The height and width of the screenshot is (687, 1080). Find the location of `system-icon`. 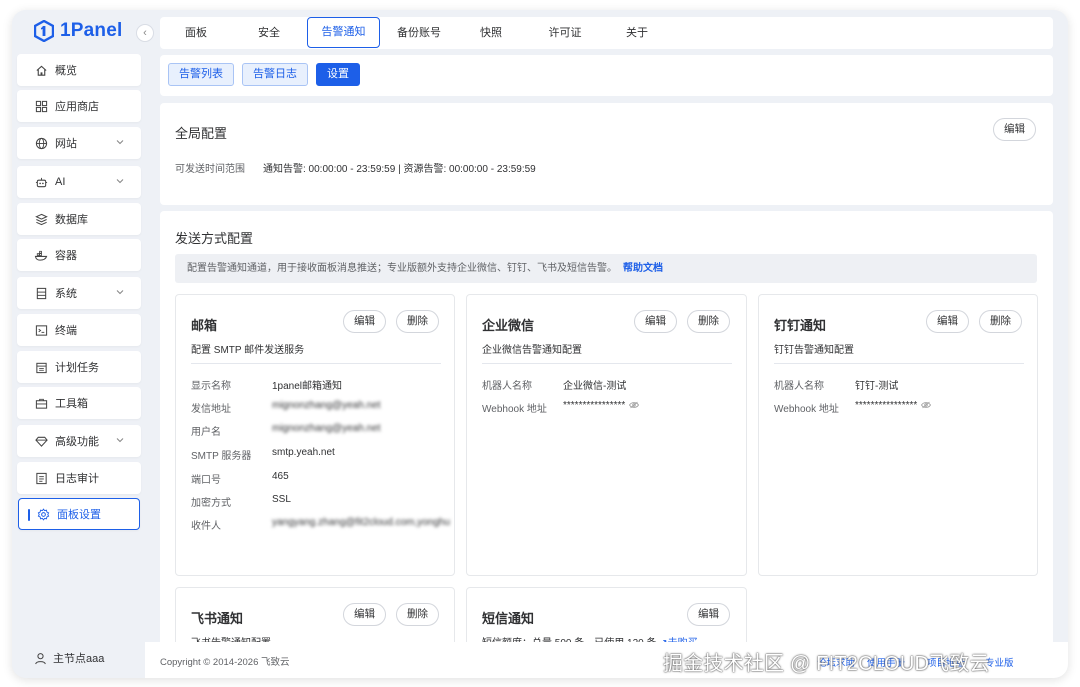

system-icon is located at coordinates (41, 293).